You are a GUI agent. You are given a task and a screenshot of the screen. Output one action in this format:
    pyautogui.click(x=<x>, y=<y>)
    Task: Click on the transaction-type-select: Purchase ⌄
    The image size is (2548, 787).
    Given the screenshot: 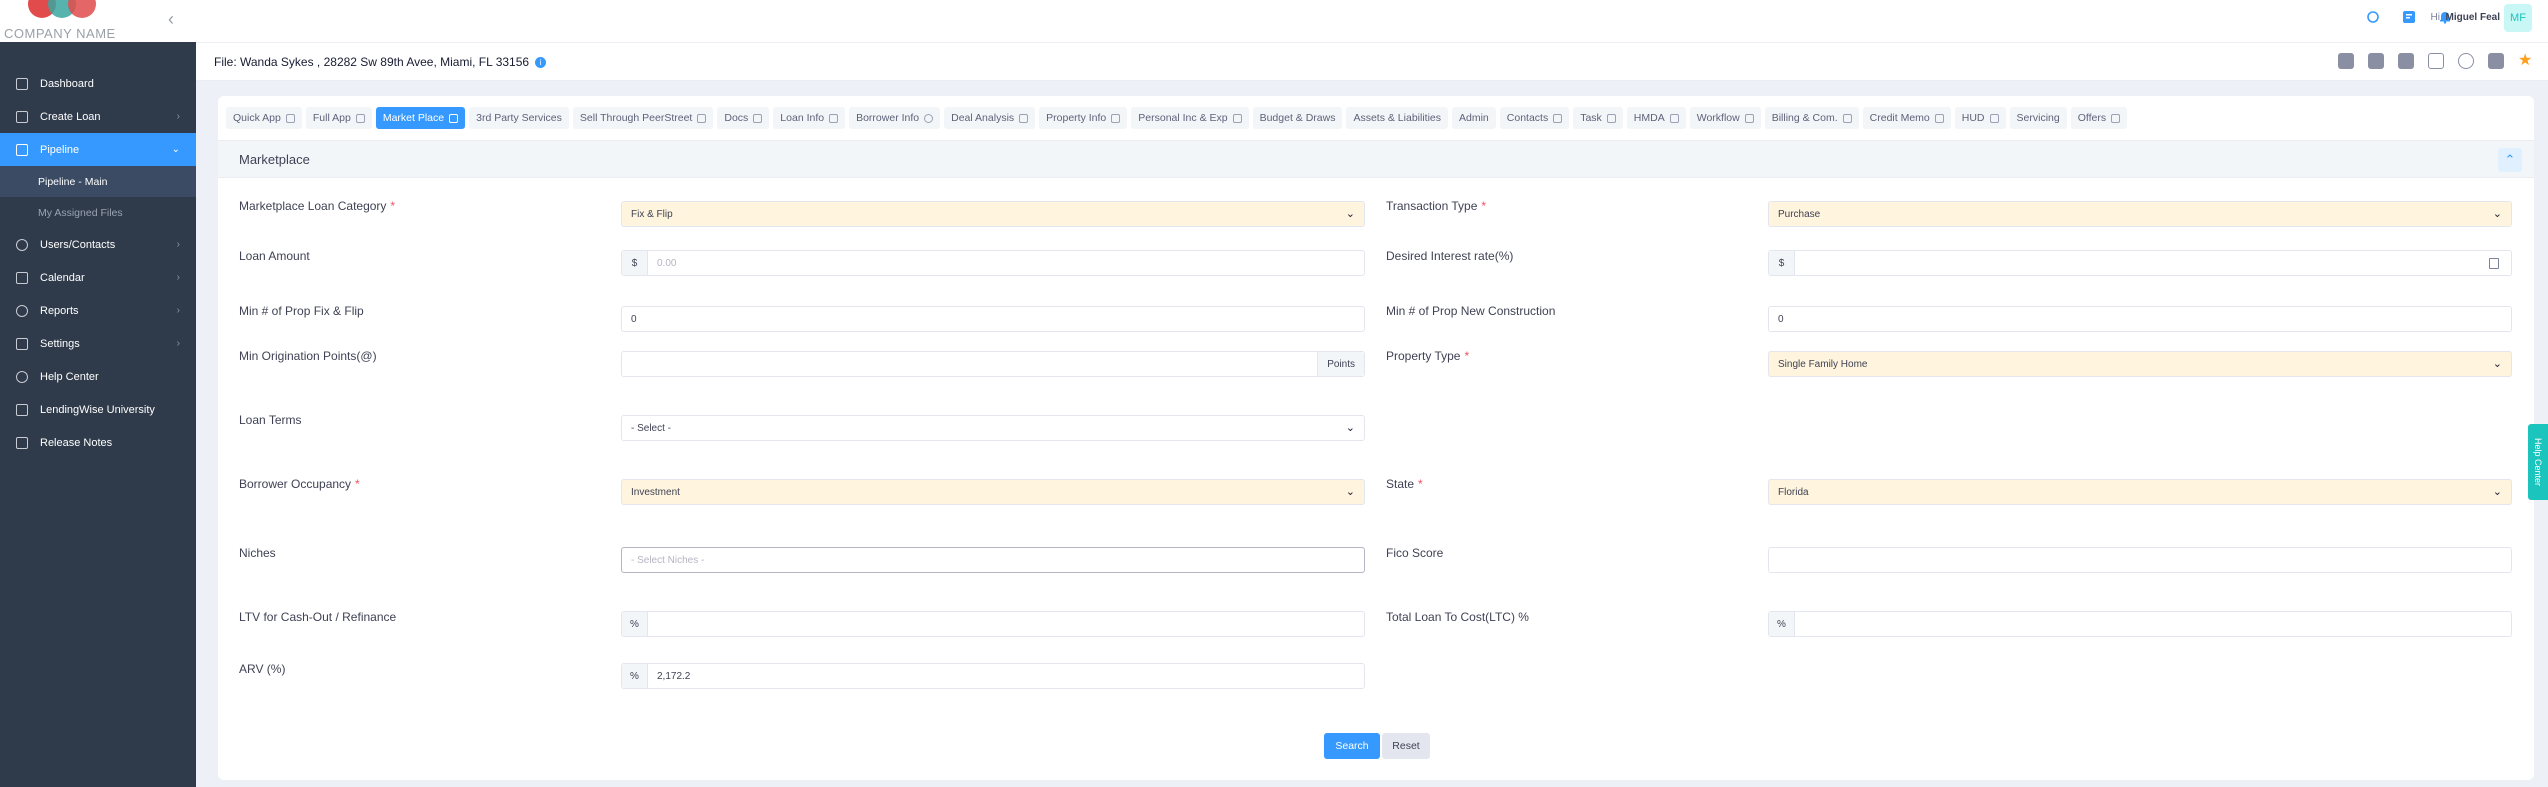 What is the action you would take?
    pyautogui.click(x=2140, y=214)
    